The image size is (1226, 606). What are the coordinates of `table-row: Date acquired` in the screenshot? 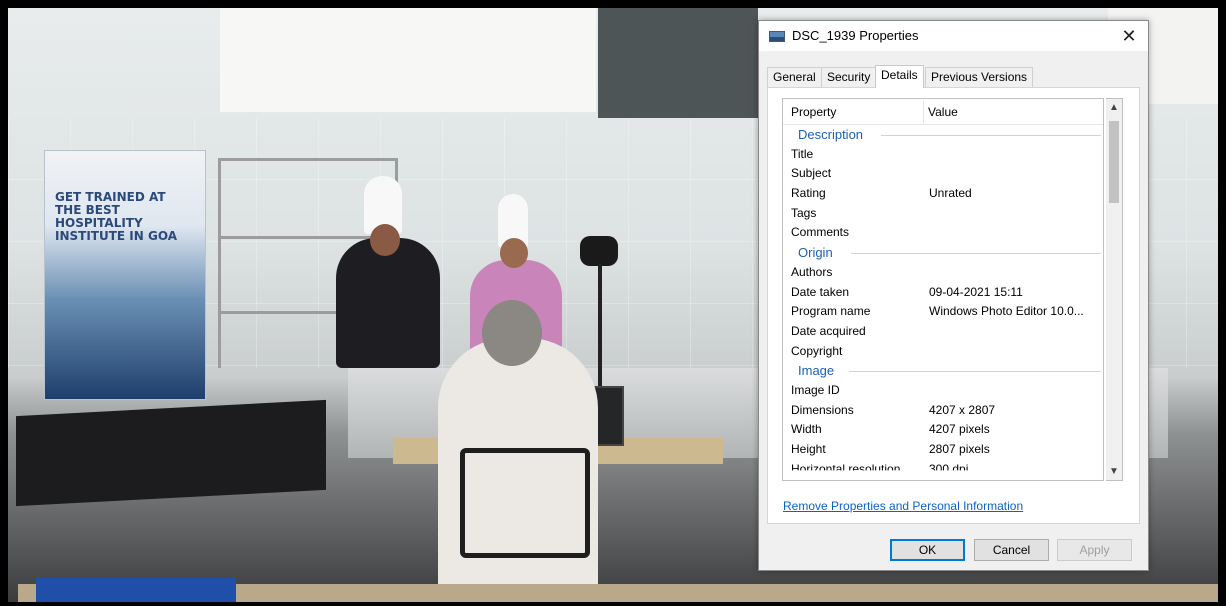 It's located at (943, 332).